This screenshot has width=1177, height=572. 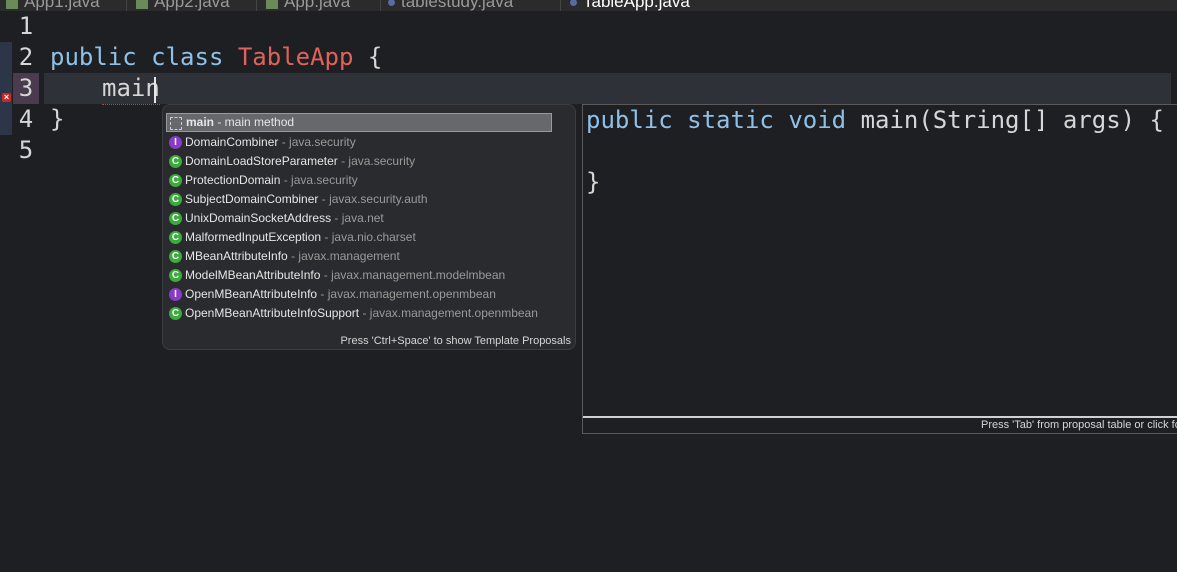 I want to click on info-keyword-void: void, so click(x=817, y=120).